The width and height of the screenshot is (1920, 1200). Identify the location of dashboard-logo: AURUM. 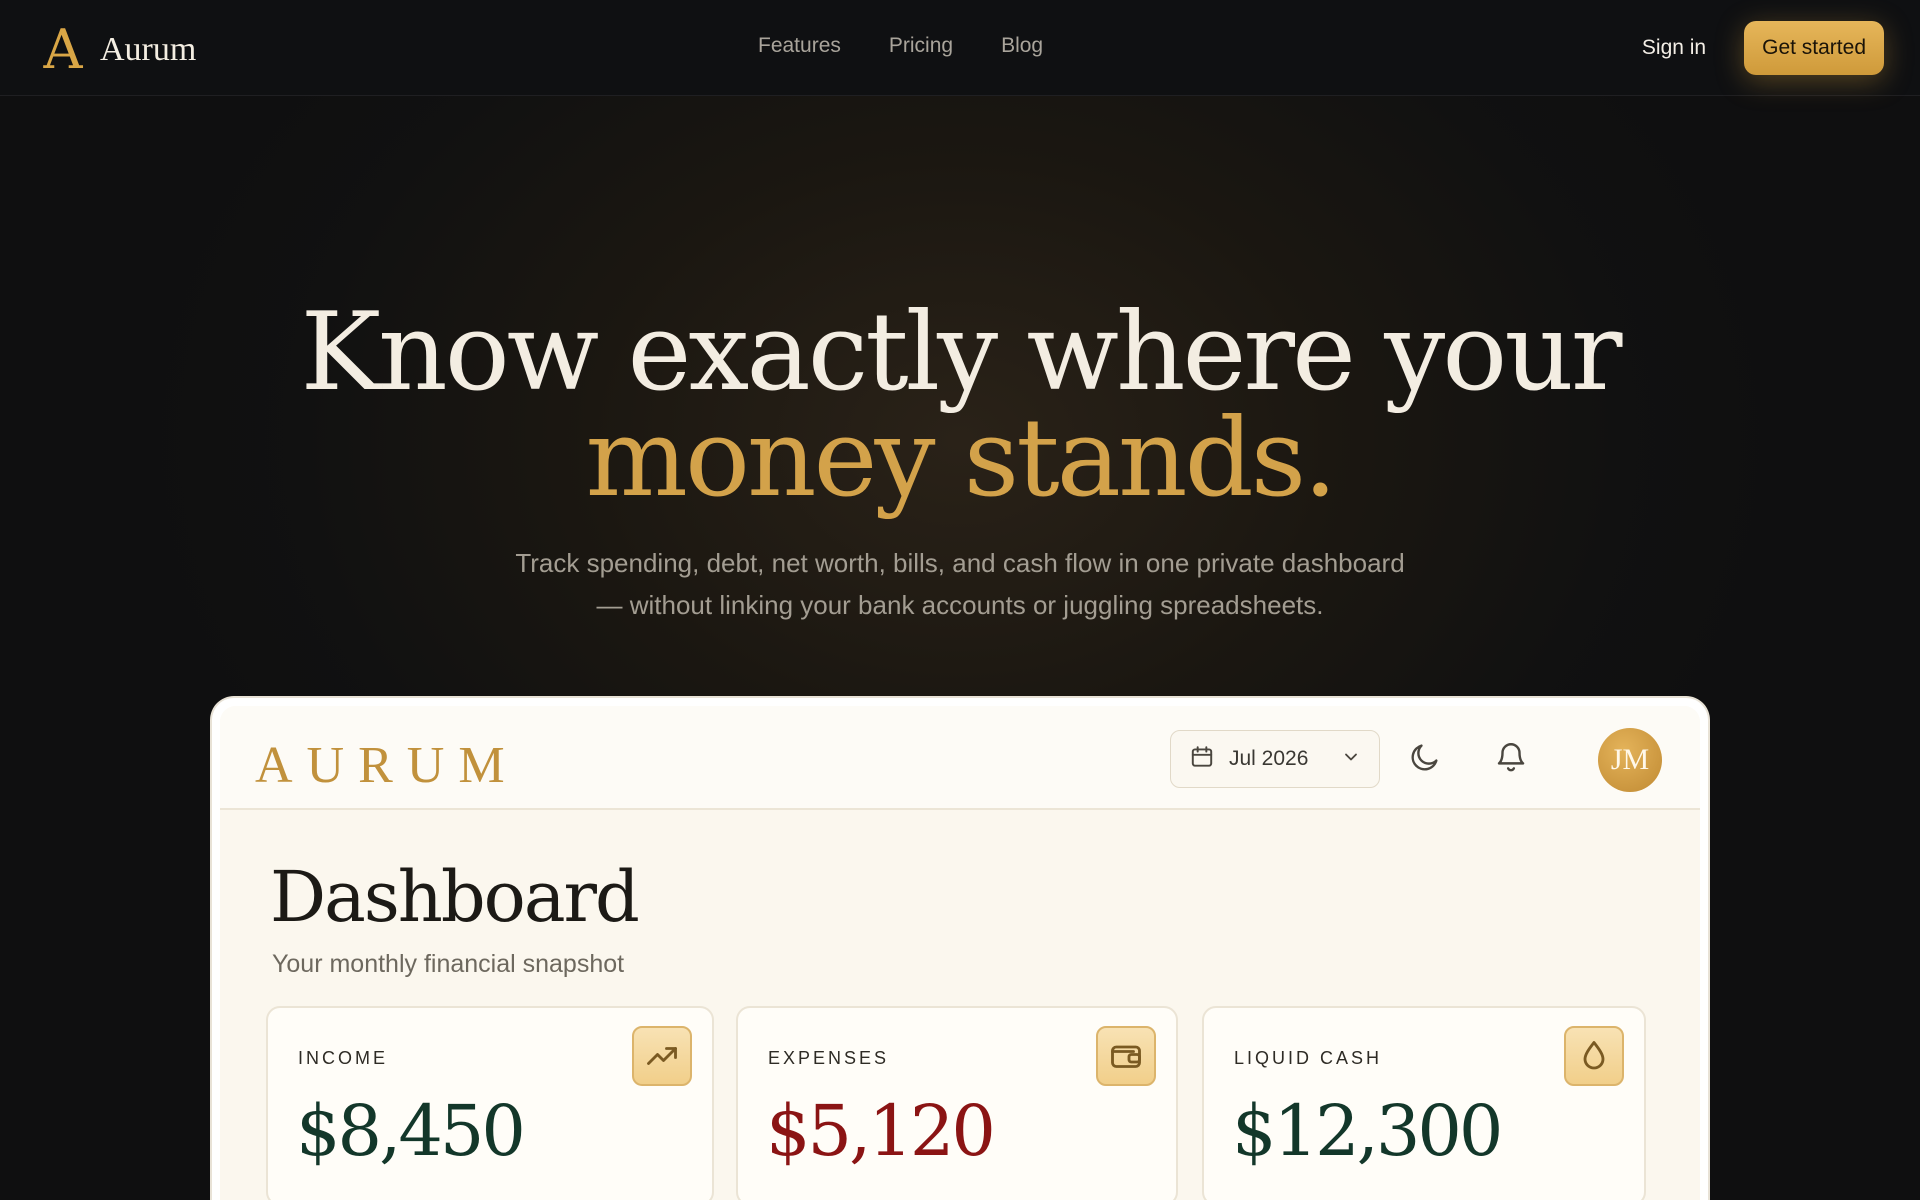
(387, 765).